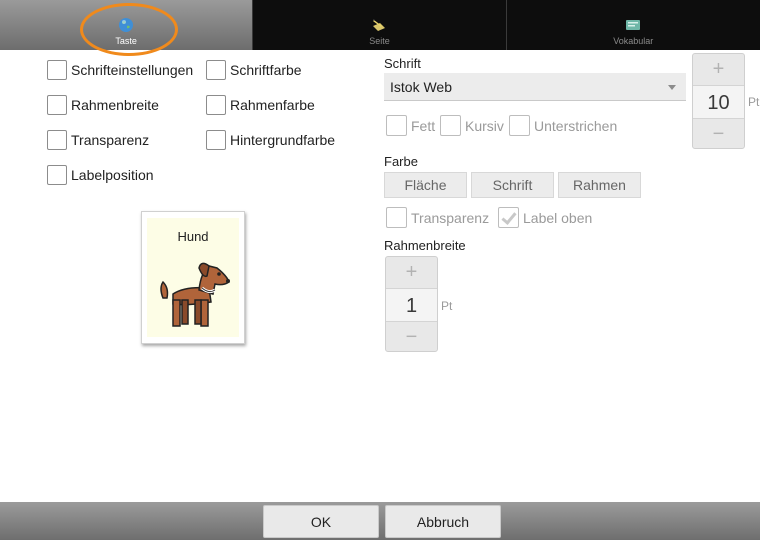  I want to click on option-transparenz: Transparenz, so click(98, 140).